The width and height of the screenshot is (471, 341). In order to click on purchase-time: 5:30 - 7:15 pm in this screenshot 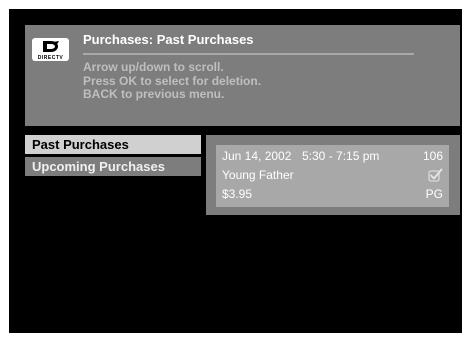, I will do `click(341, 156)`.